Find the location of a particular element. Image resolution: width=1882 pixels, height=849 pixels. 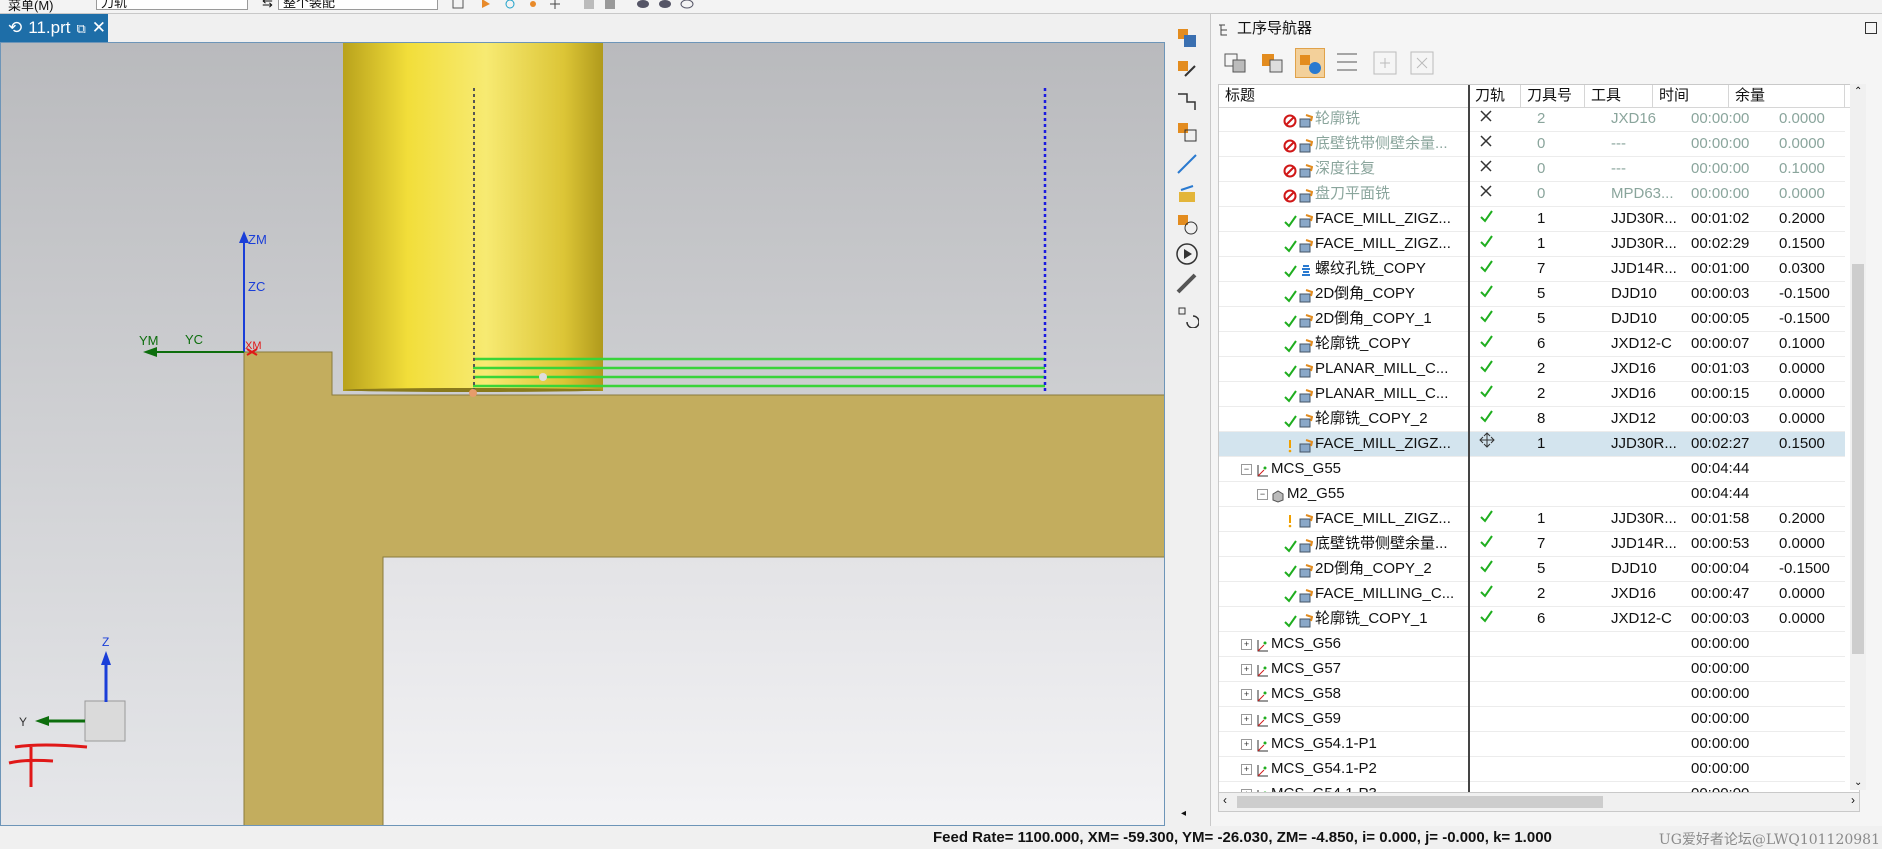

horizontal-scrollbar: ‹ › is located at coordinates (1539, 802).